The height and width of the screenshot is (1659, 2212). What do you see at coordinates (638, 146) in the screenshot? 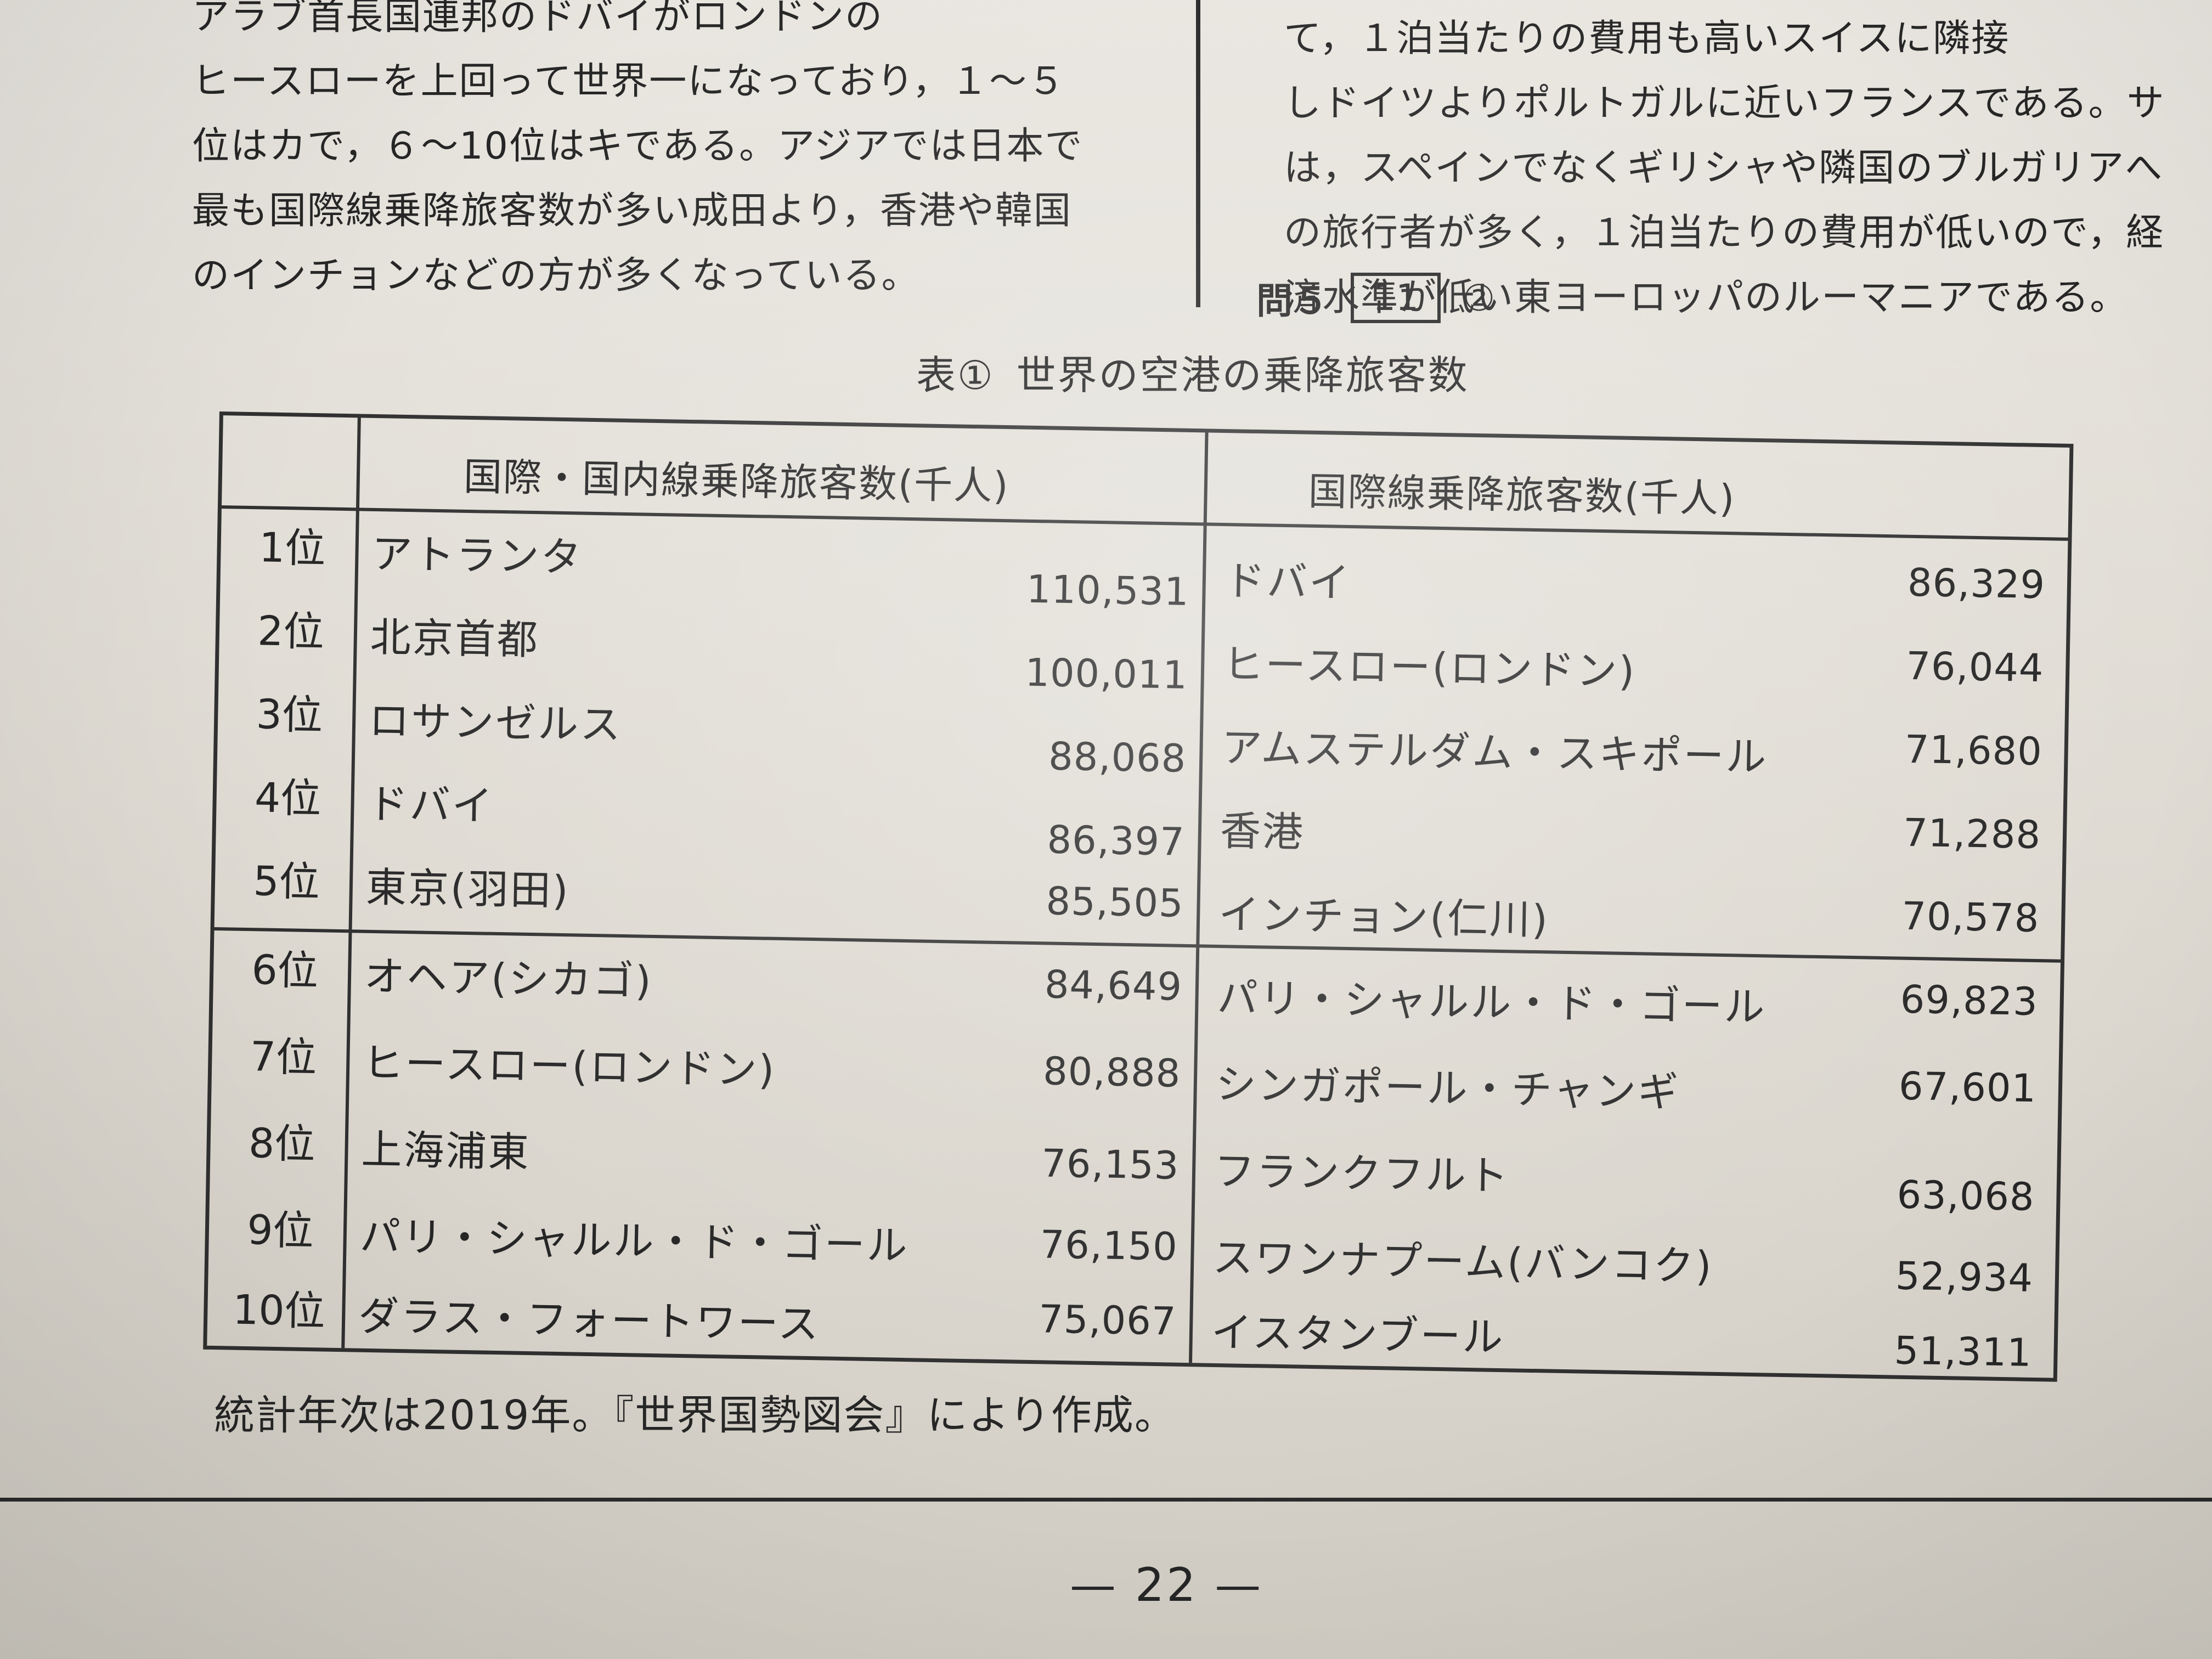
I see `left-text-line: 位はカで，６～10位はキである。アジアでは日本で` at bounding box center [638, 146].